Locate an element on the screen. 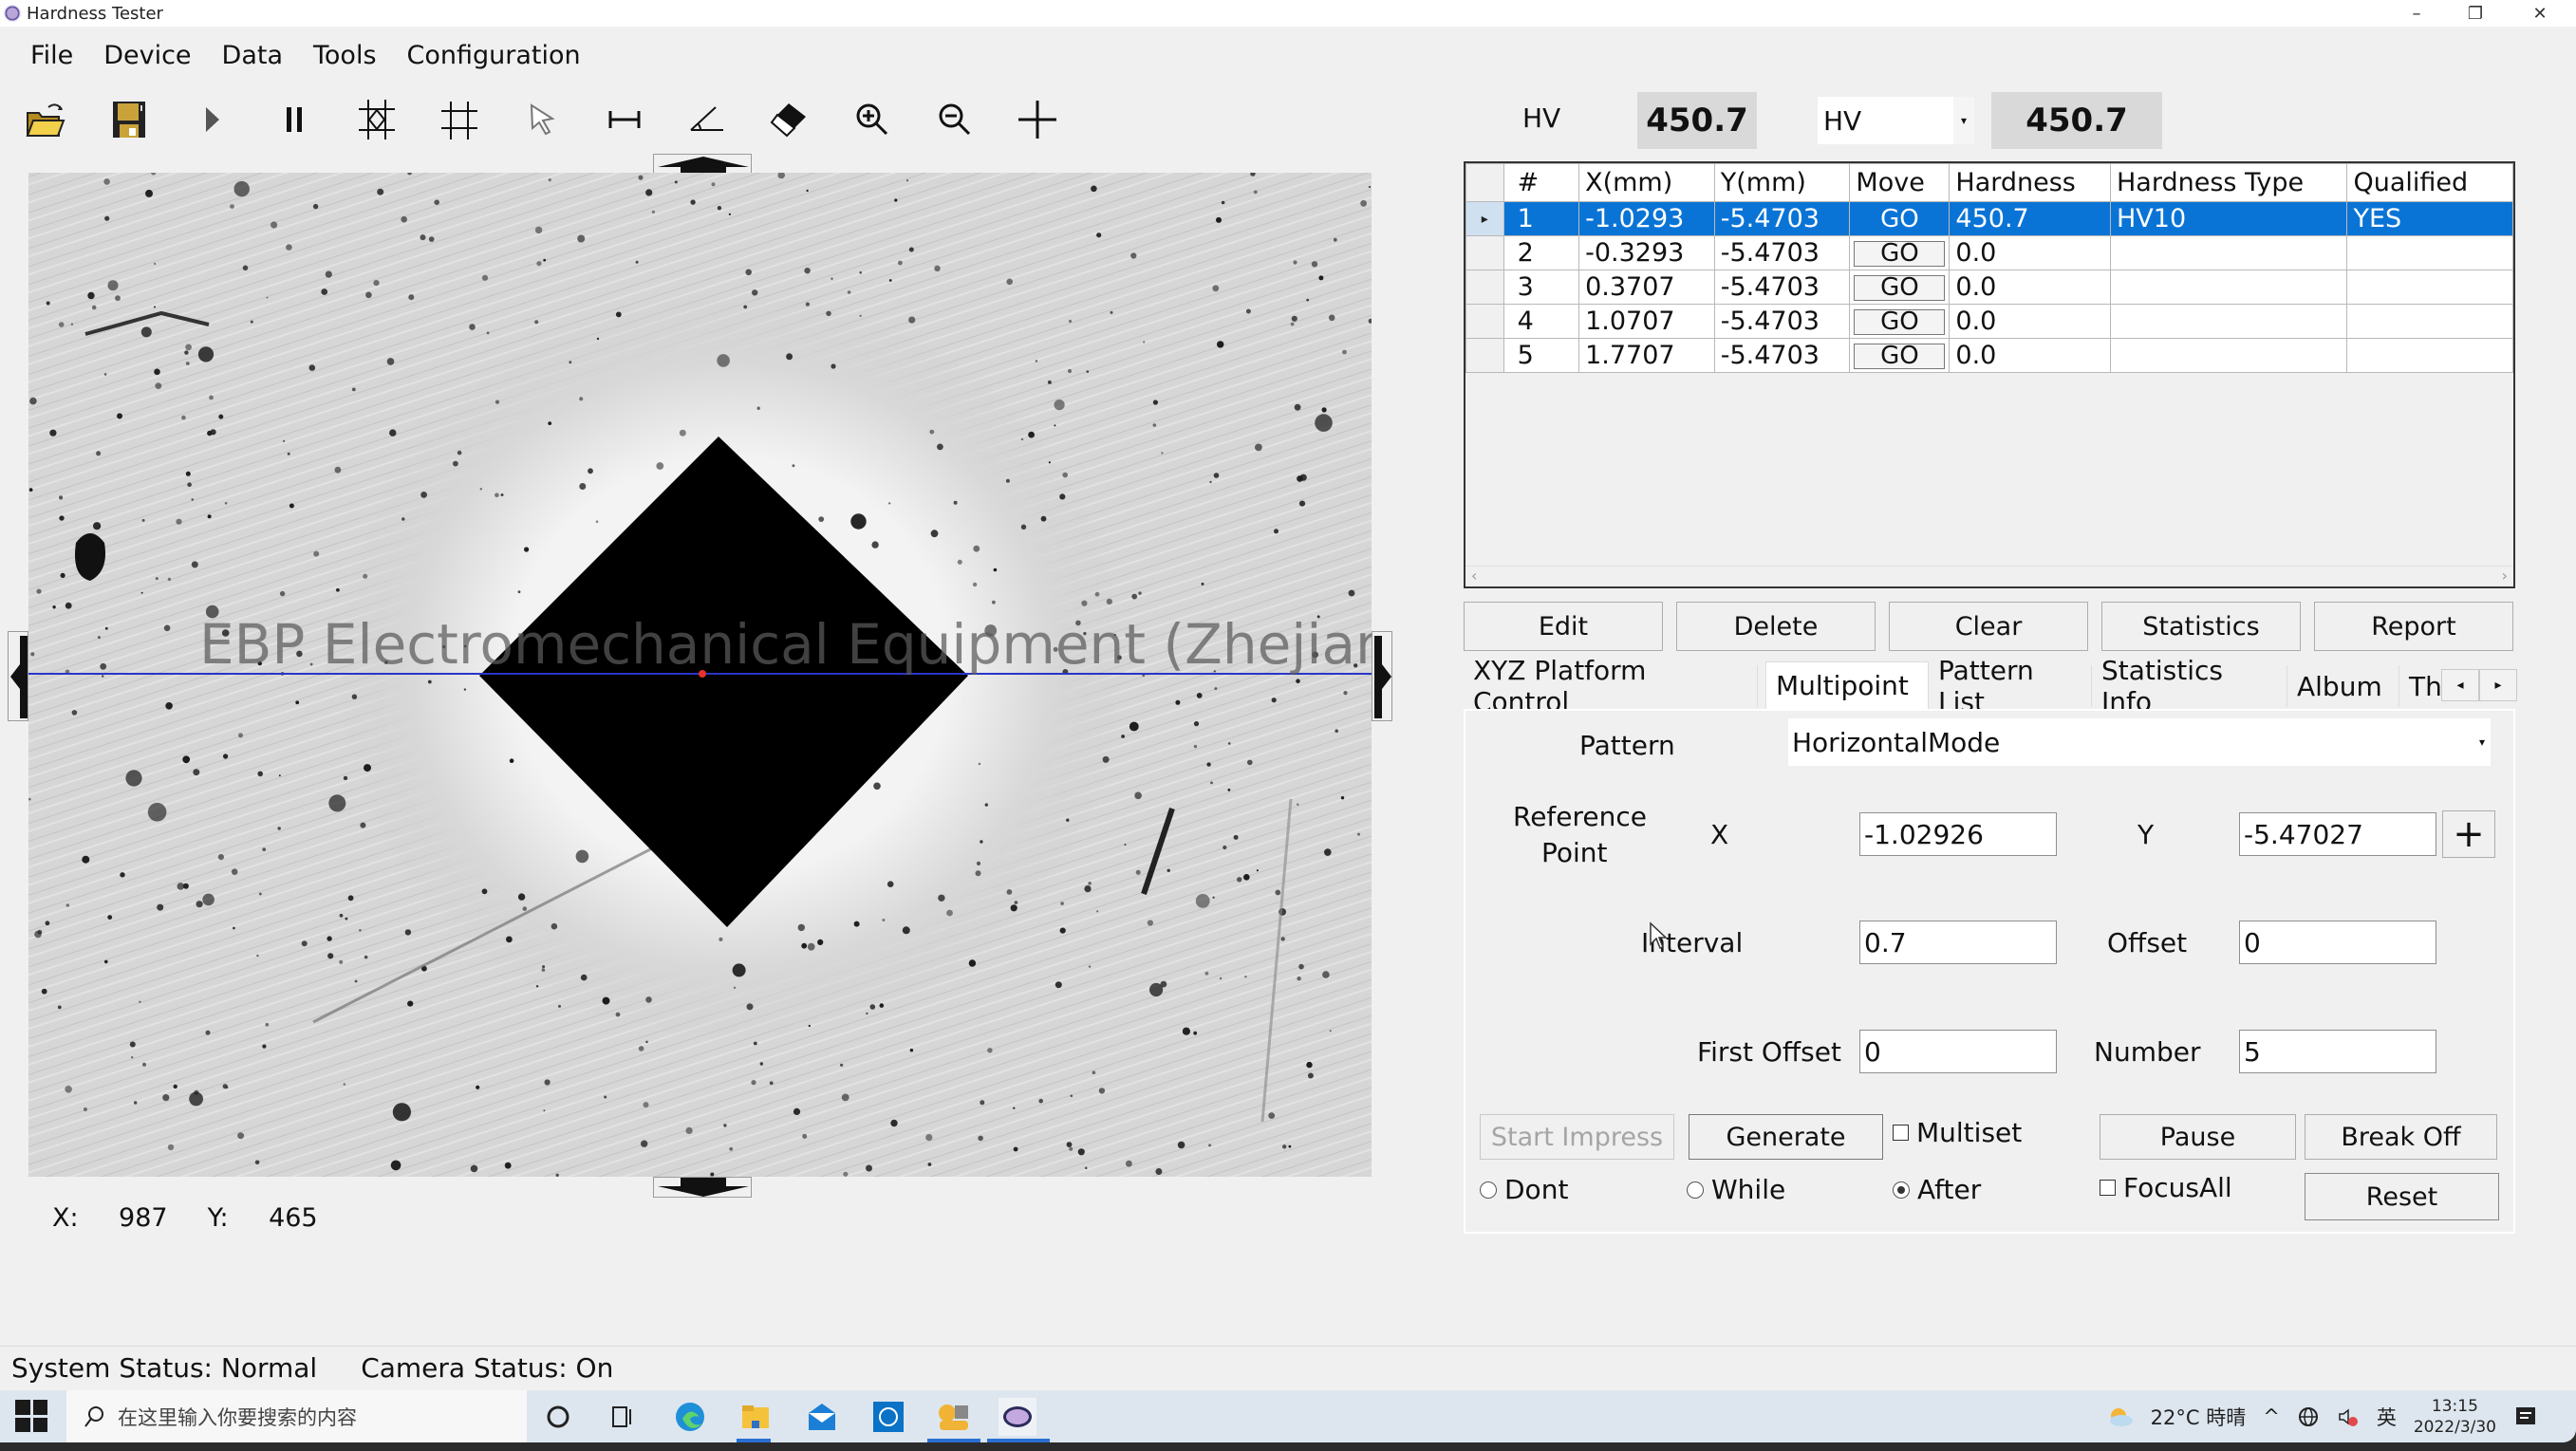 The image size is (2576, 1451). focus-all-checkbox: FocusAll is located at coordinates (2166, 1187).